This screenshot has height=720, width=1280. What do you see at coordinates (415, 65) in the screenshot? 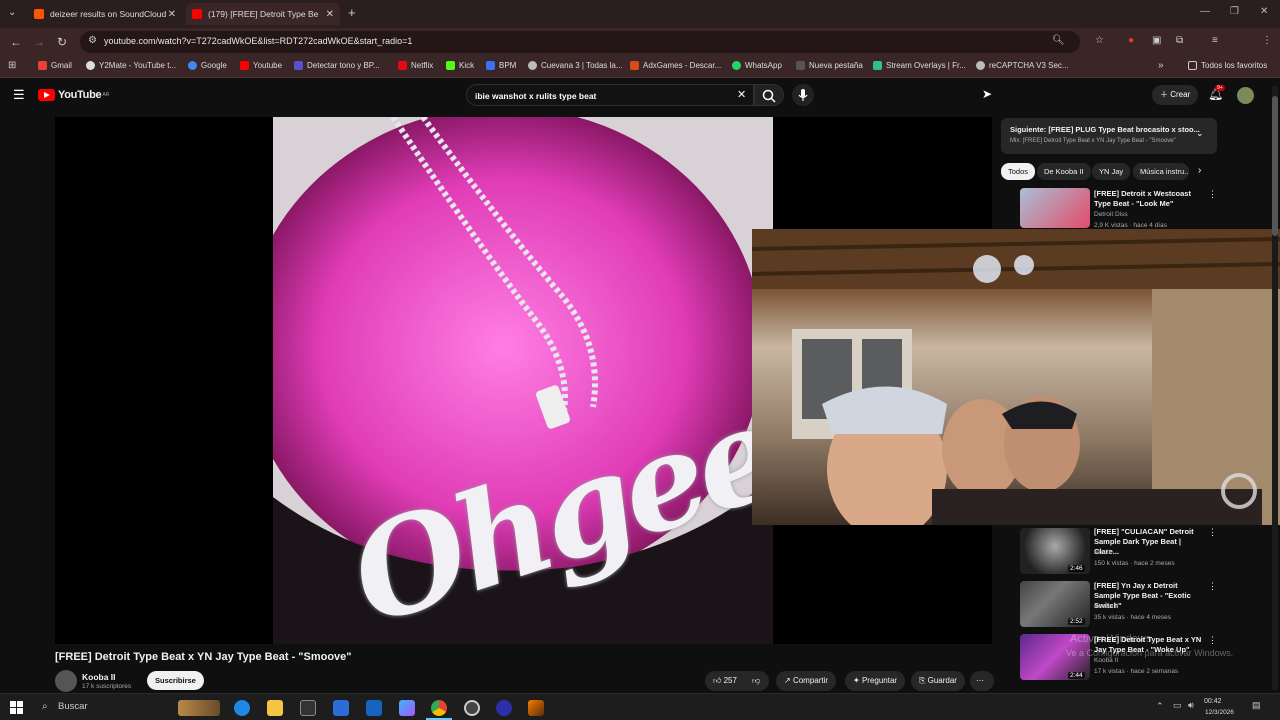
I see `bookmark-item: Netflix` at bounding box center [415, 65].